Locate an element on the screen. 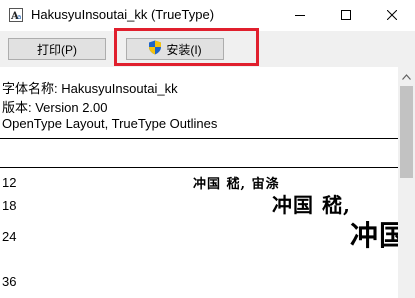 The image size is (415, 298). minimize-button is located at coordinates (300, 15).